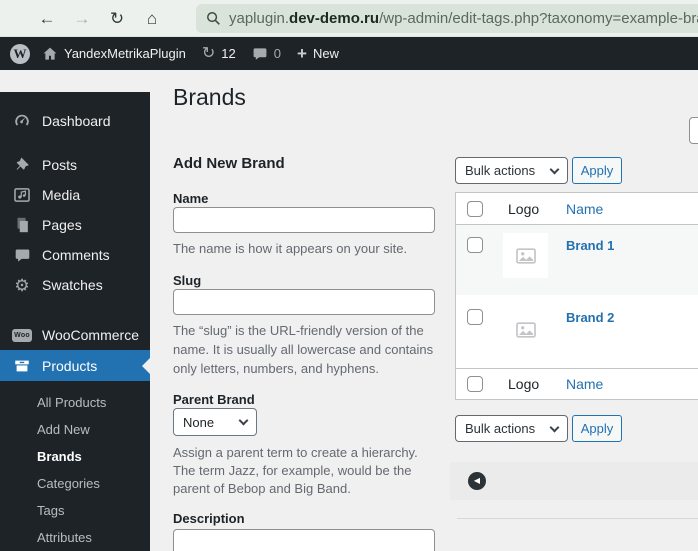 This screenshot has height=551, width=698. I want to click on home-site-icon, so click(50, 53).